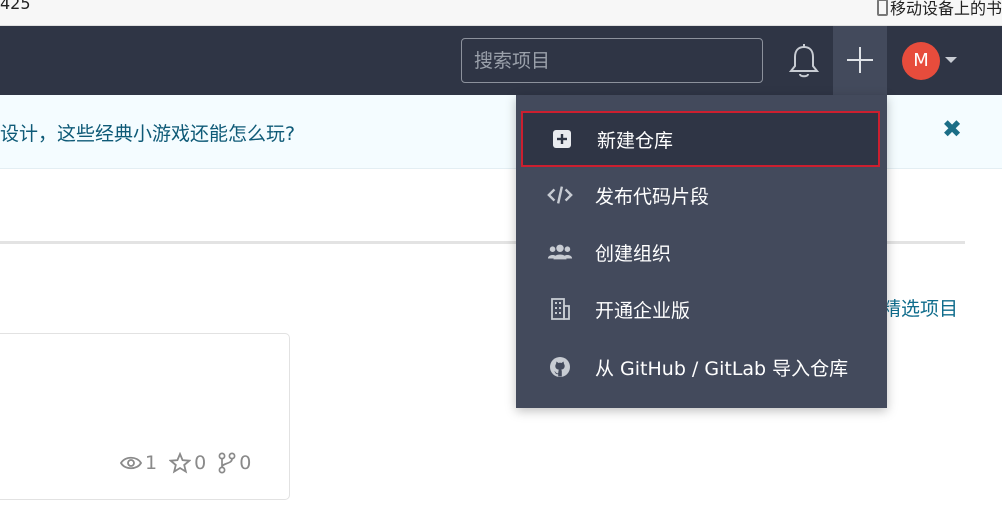 The width and height of the screenshot is (1002, 527). I want to click on plus-icon, so click(860, 60).